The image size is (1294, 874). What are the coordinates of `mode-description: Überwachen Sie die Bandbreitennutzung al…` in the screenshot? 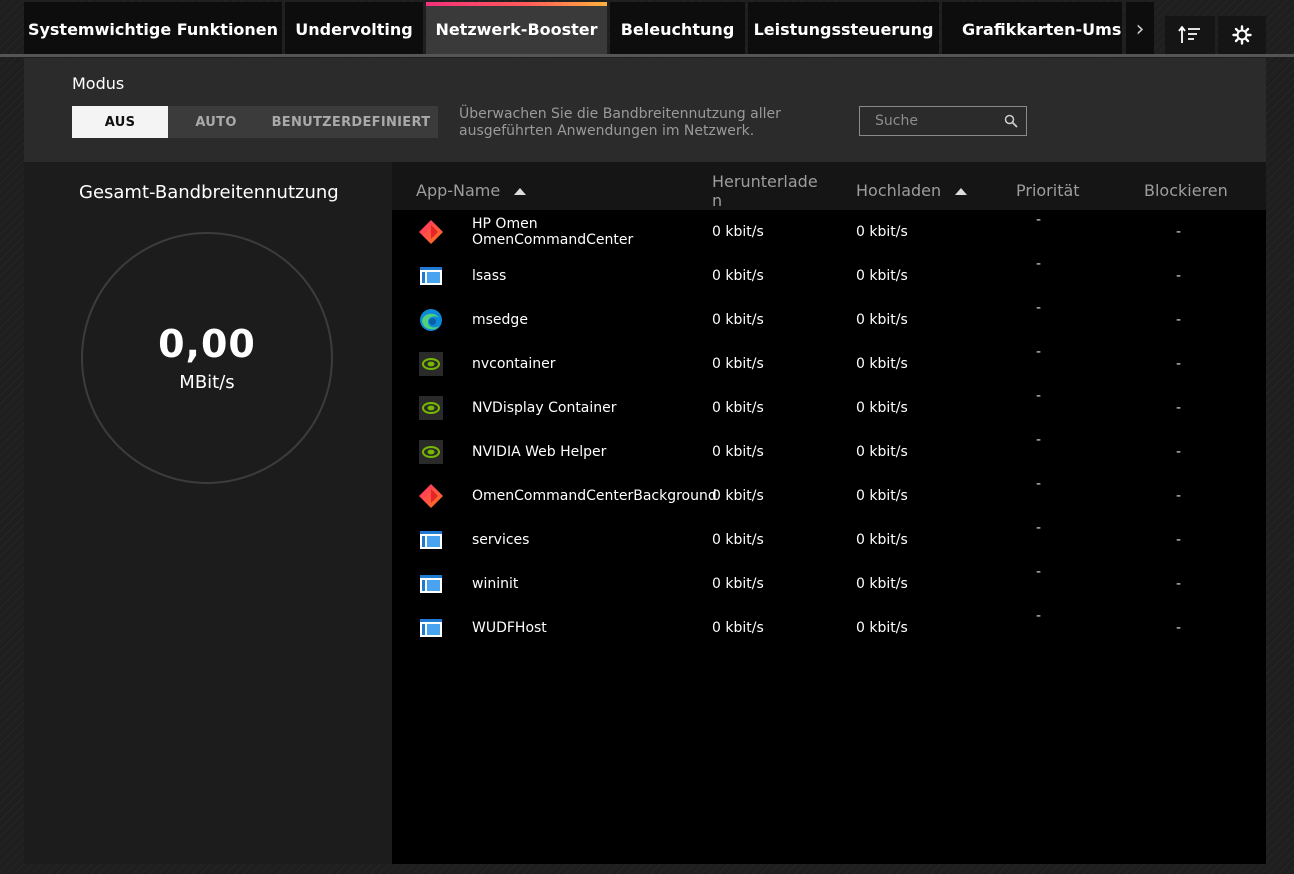 It's located at (620, 122).